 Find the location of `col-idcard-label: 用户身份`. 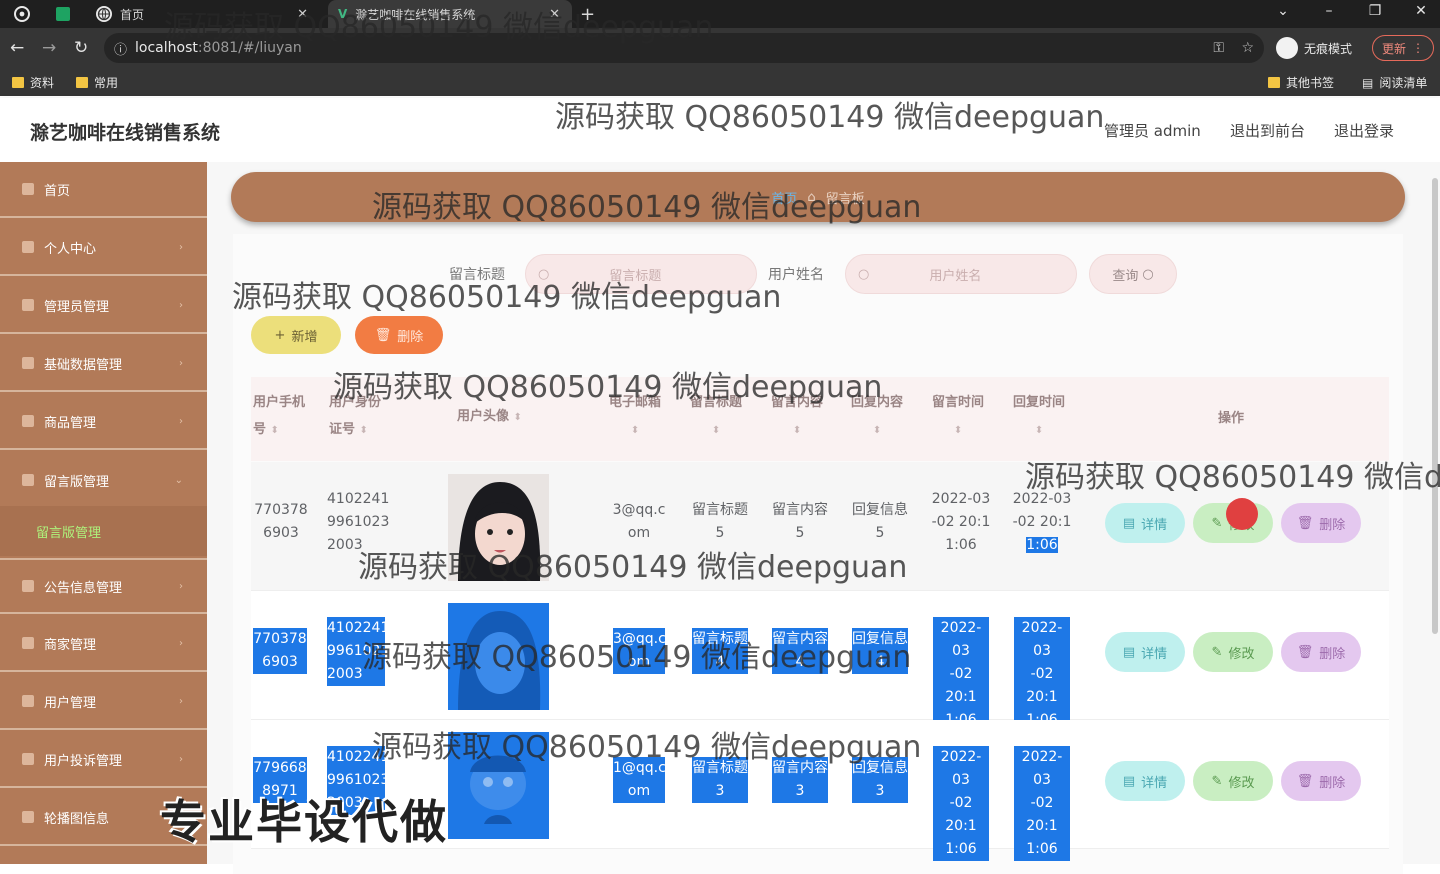

col-idcard-label: 用户身份 is located at coordinates (355, 402).